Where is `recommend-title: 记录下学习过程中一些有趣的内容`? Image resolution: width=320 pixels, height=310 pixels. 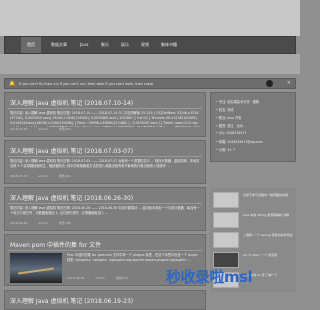 recommend-title: 记录下学习过程中一些有趣的内容 is located at coordinates (268, 195).